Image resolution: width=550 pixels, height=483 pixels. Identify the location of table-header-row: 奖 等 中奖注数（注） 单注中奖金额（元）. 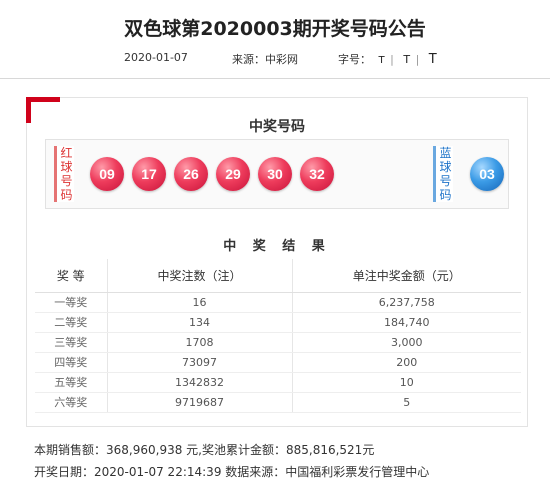
(278, 276).